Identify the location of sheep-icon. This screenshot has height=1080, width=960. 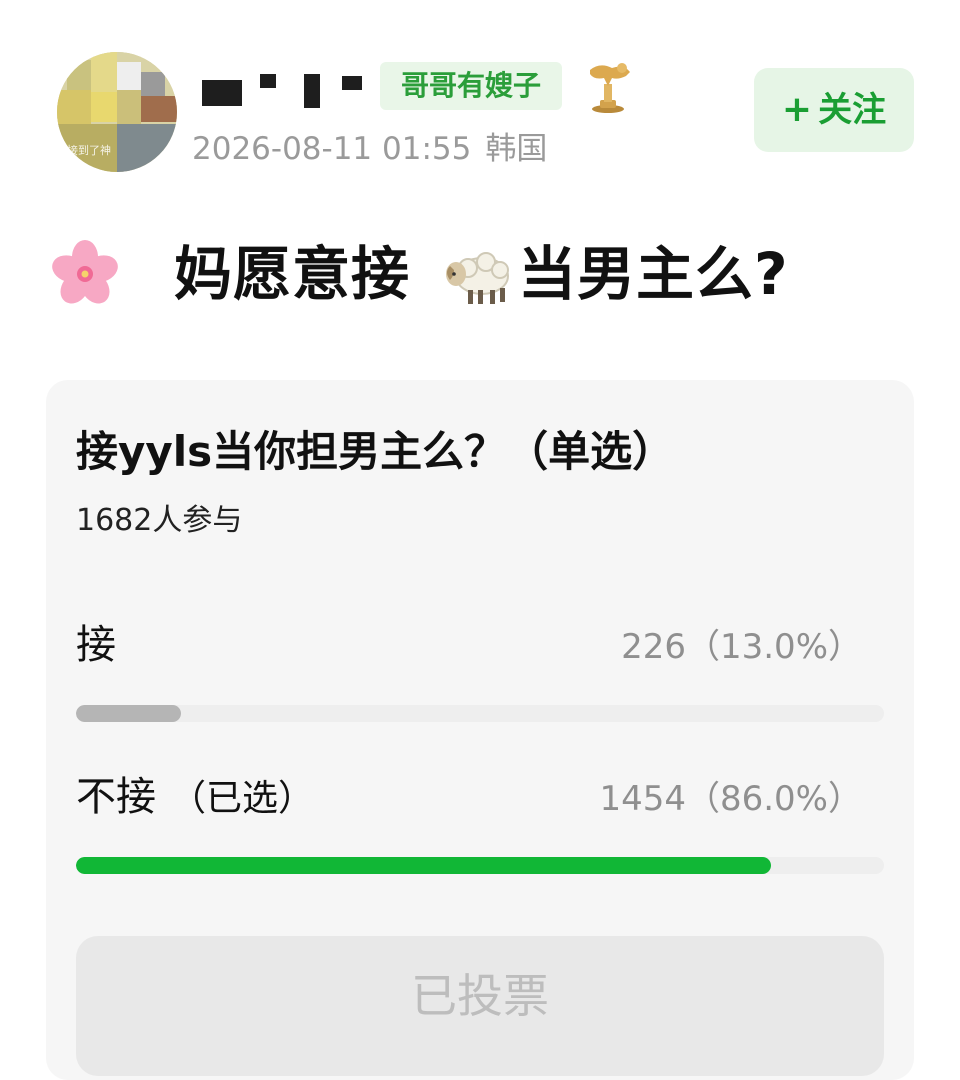
(477, 278).